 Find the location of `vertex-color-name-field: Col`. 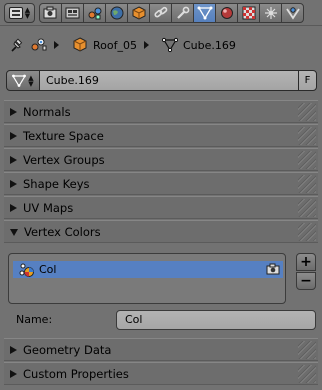

vertex-color-name-field: Col is located at coordinates (216, 320).